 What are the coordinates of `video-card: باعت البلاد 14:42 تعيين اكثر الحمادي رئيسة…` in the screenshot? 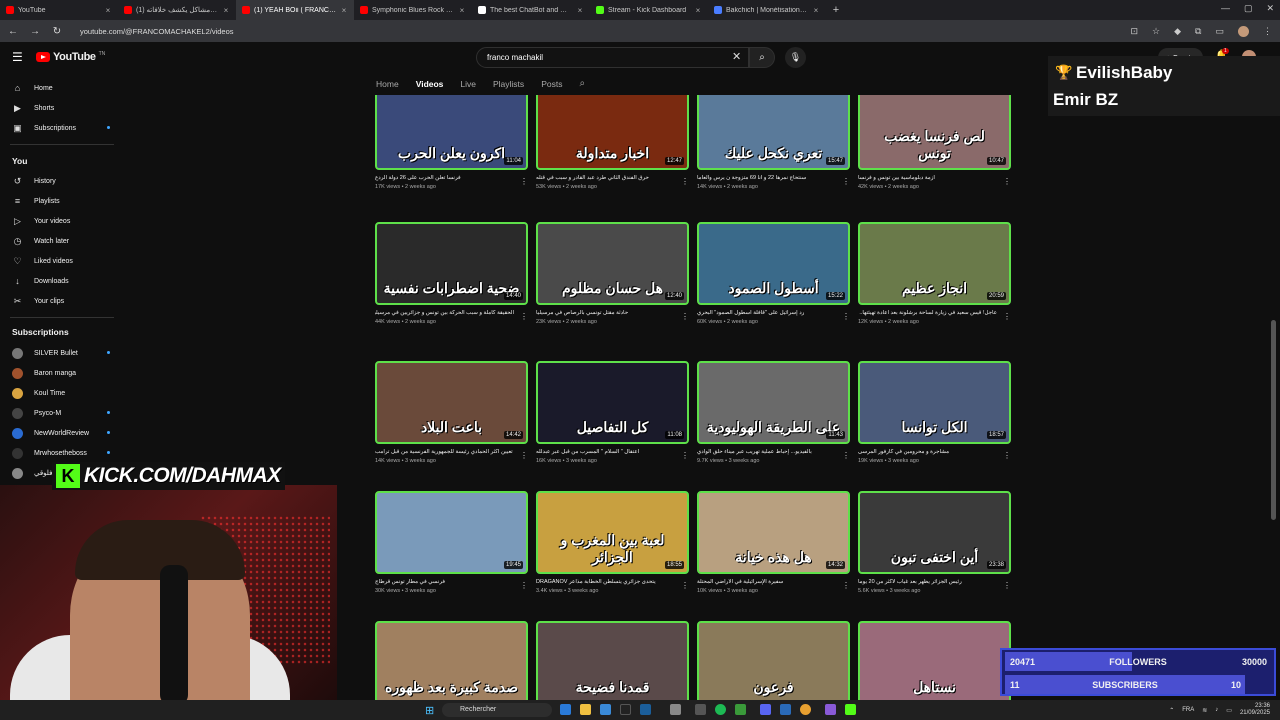 It's located at (451, 412).